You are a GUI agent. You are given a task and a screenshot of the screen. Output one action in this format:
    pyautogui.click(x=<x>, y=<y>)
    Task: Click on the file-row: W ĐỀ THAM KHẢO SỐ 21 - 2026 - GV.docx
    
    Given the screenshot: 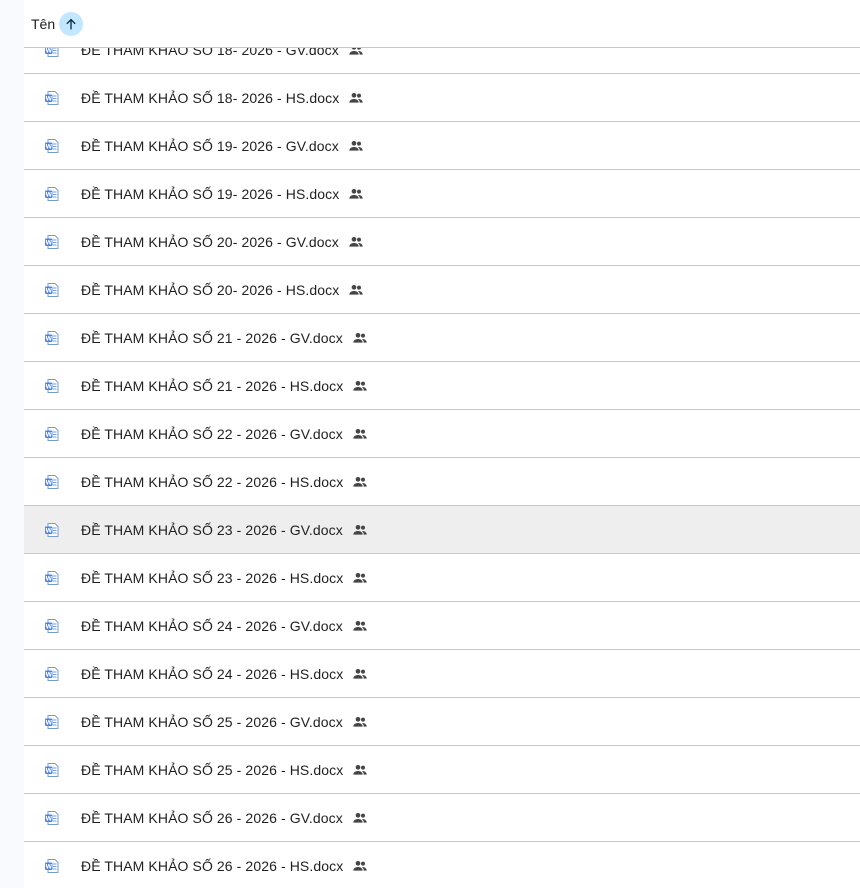 What is the action you would take?
    pyautogui.click(x=442, y=338)
    